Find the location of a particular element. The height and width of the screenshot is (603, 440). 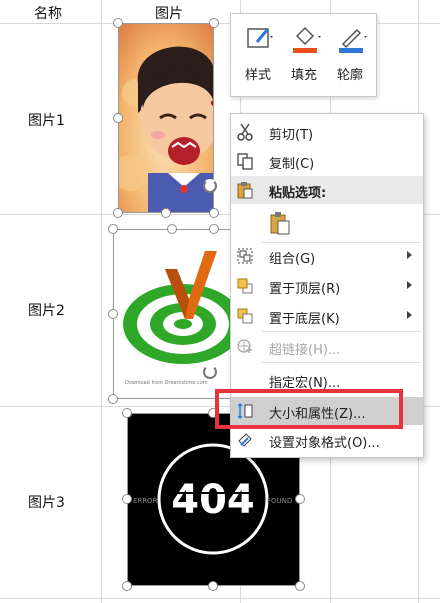

outline-color-swatch is located at coordinates (351, 50).